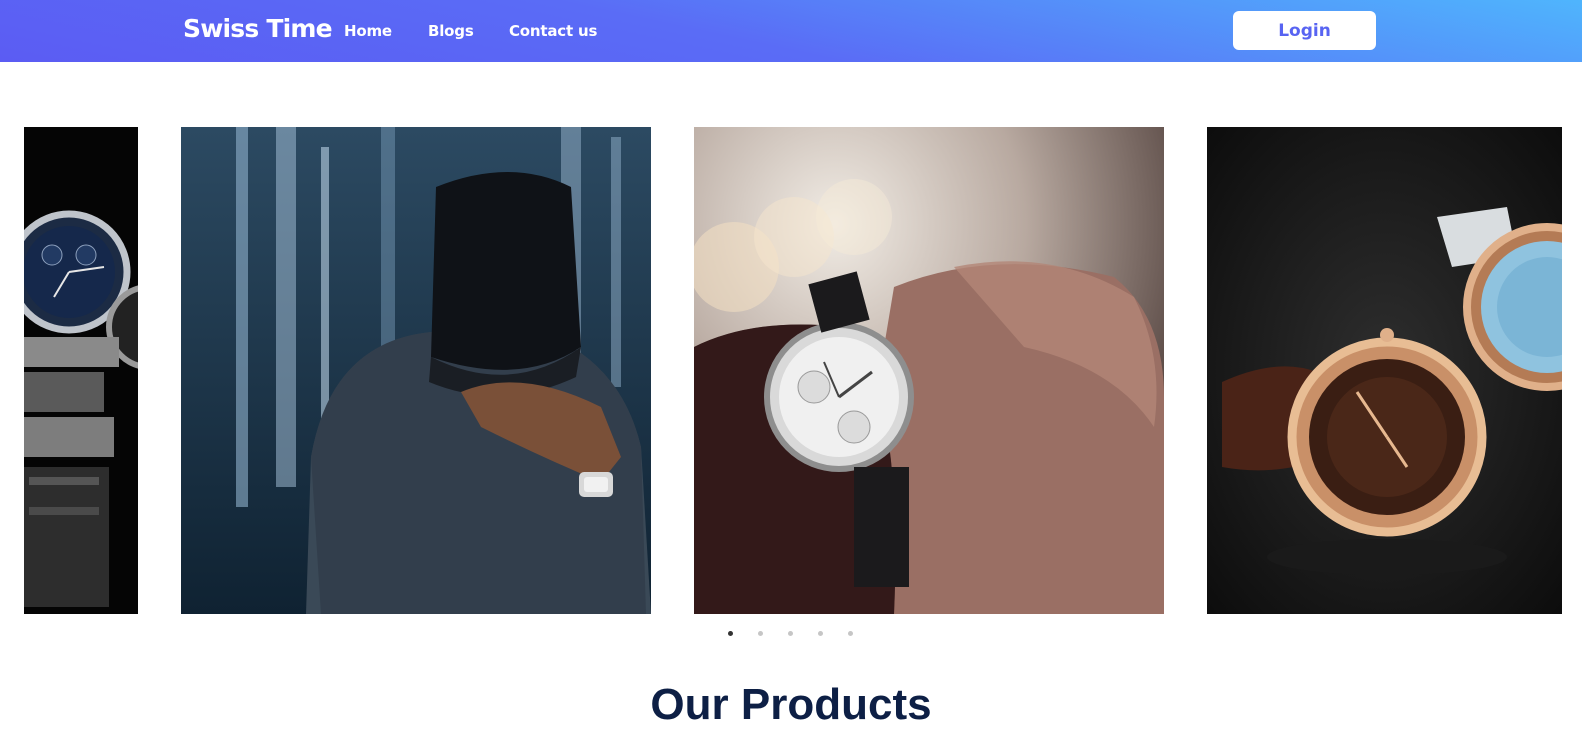 Image resolution: width=1582 pixels, height=748 pixels. I want to click on brand-logo: Swiss Time, so click(258, 28).